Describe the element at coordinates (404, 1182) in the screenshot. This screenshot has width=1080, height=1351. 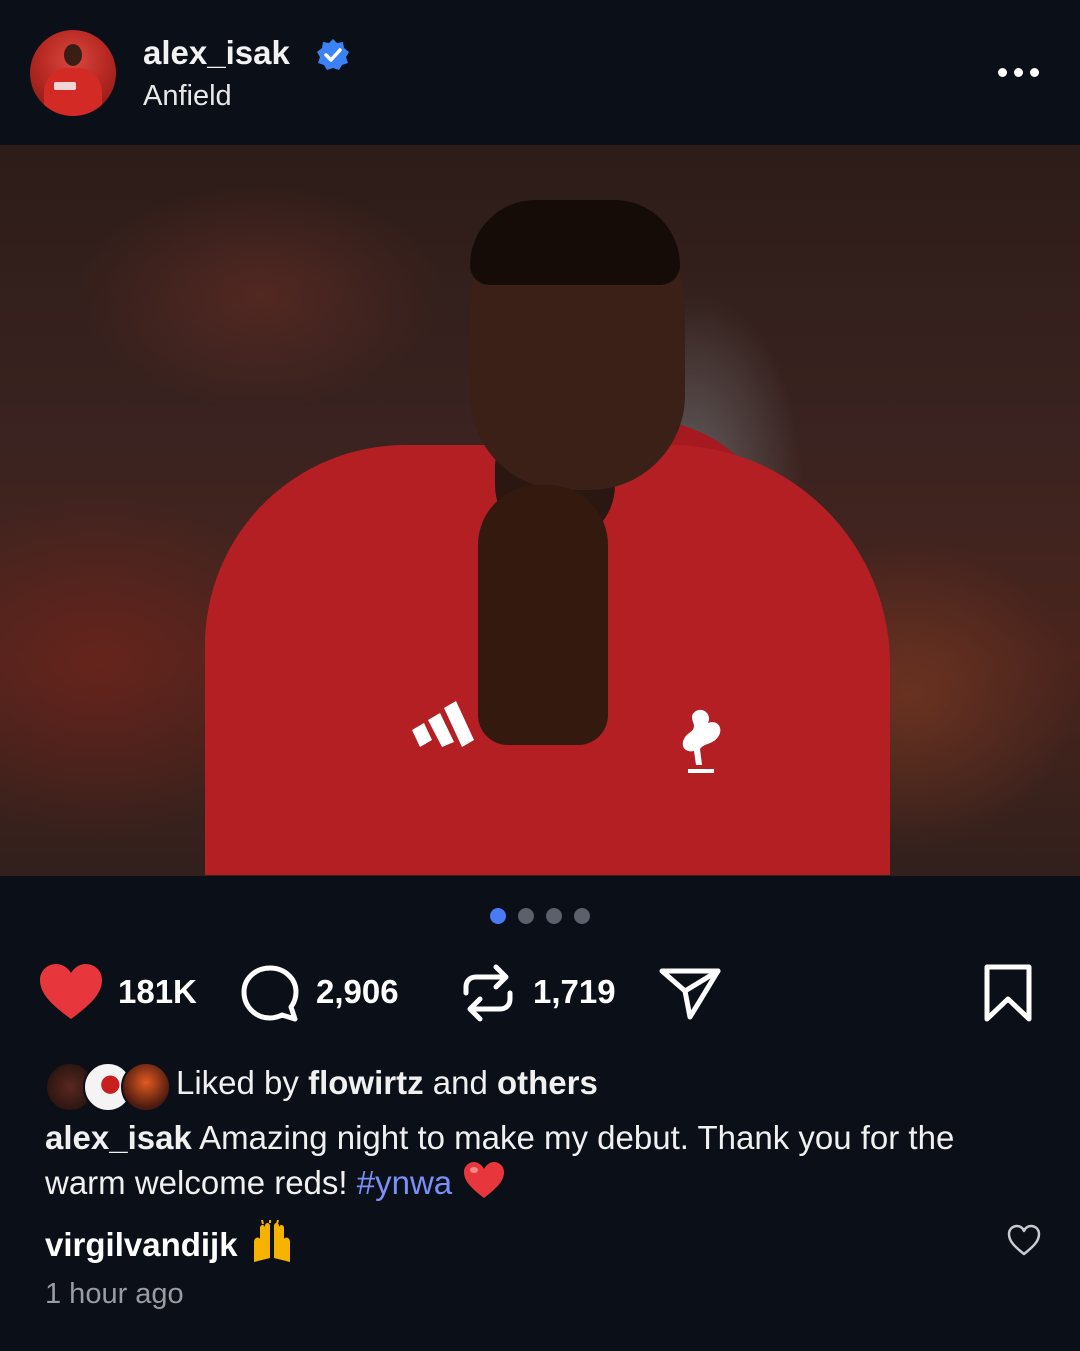
I see `caption-hashtag: #ynwa` at that location.